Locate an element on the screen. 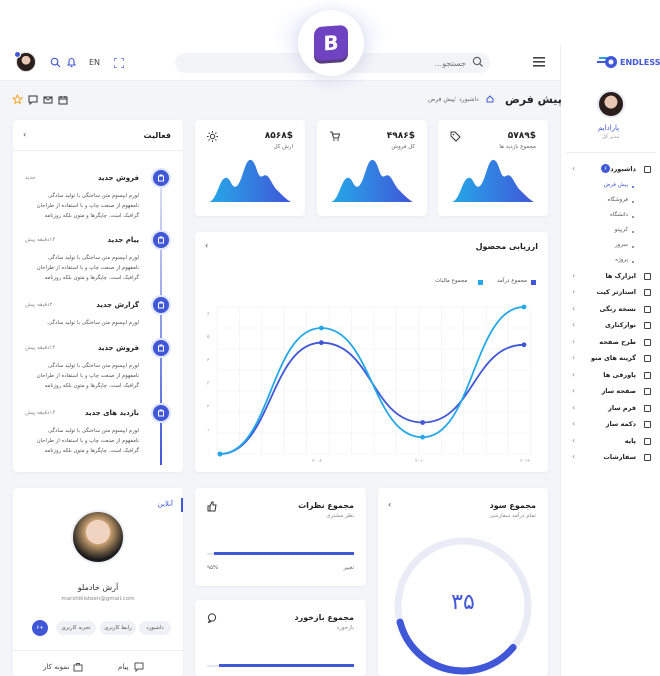 The width and height of the screenshot is (660, 676). sidebar-subitem: سرور is located at coordinates (610, 248).